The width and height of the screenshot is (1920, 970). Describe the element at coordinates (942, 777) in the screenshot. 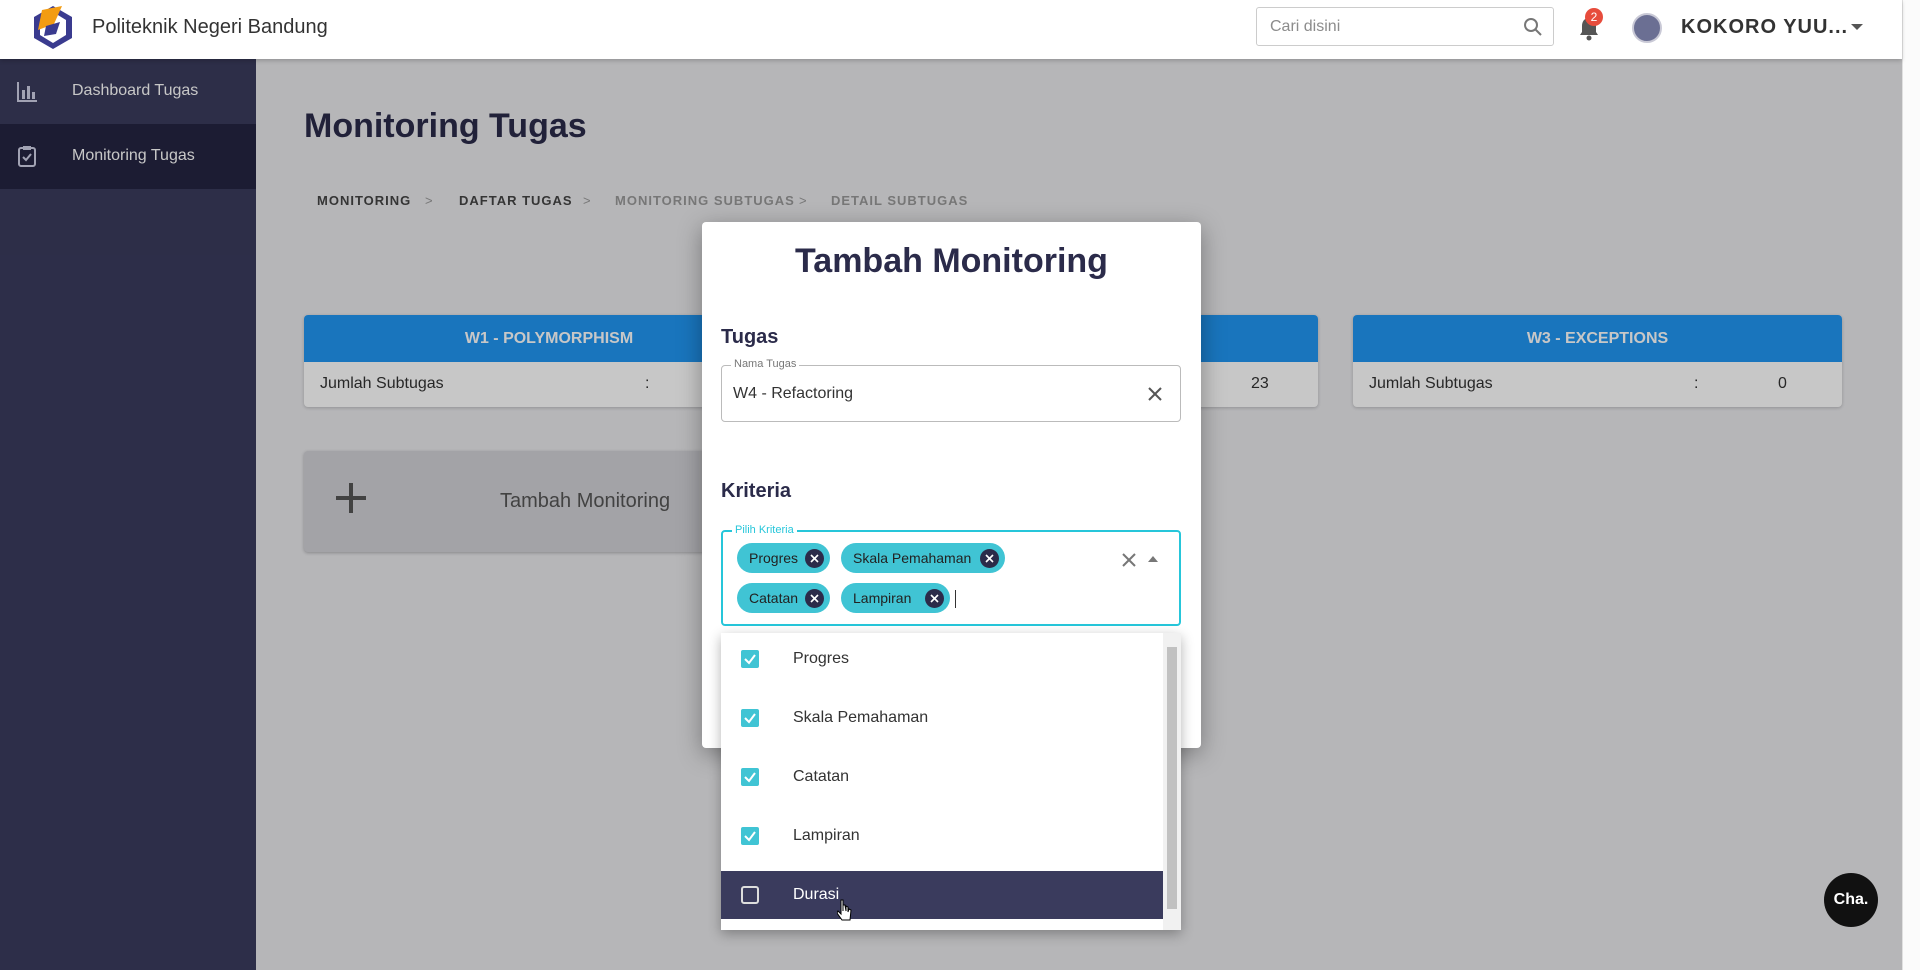

I see `option-catatan: Catatan` at that location.